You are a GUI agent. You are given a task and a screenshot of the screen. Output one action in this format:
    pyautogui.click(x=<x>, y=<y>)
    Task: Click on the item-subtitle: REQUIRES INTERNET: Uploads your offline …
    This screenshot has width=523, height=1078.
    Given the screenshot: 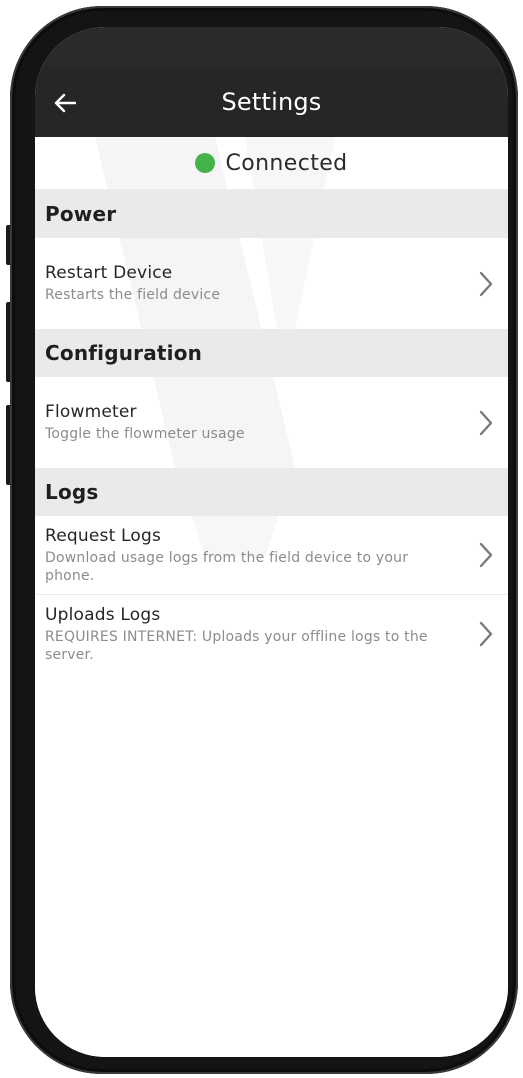 What is the action you would take?
    pyautogui.click(x=236, y=645)
    